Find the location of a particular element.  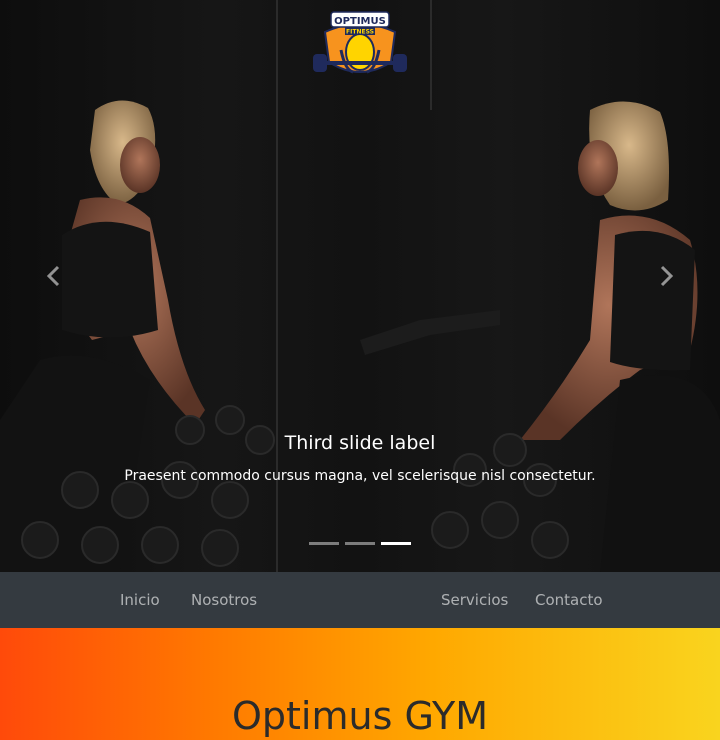

chevron-right-icon is located at coordinates (667, 276).